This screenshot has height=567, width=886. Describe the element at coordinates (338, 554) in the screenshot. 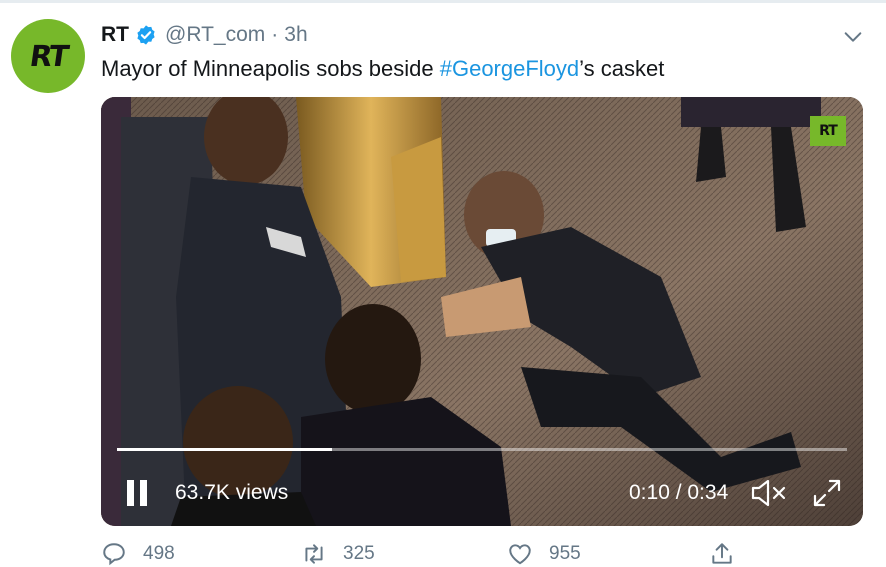

I see `retweet-button: 325` at that location.